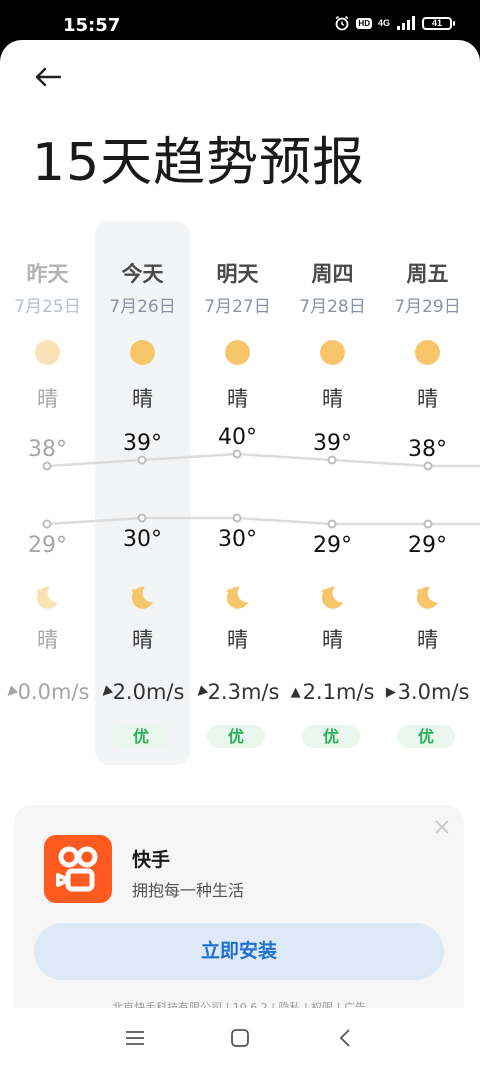 The image size is (480, 1067). Describe the element at coordinates (364, 23) in the screenshot. I see `hd-icon: HD` at that location.